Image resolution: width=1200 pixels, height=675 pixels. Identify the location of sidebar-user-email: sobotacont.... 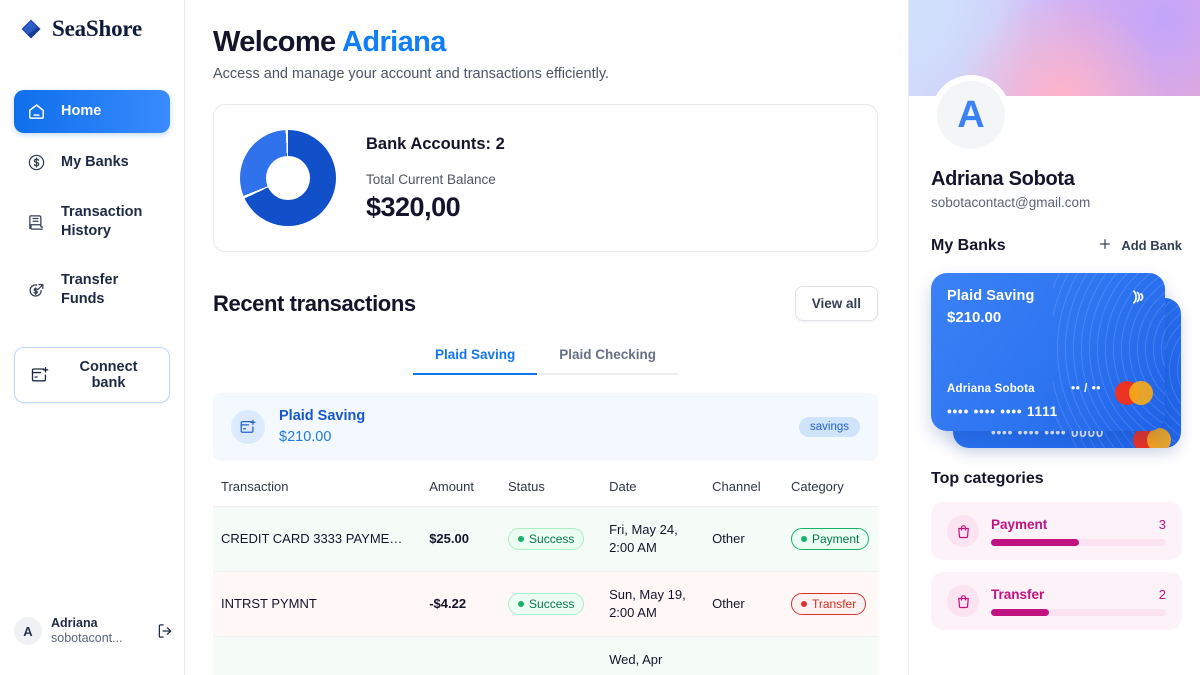
(87, 638).